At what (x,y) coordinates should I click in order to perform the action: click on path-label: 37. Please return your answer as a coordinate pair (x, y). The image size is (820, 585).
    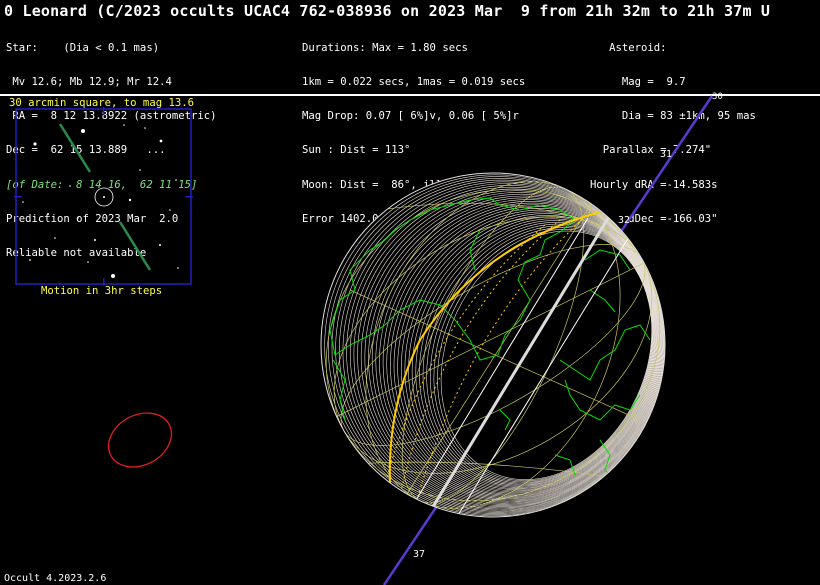
    Looking at the image, I should click on (419, 554).